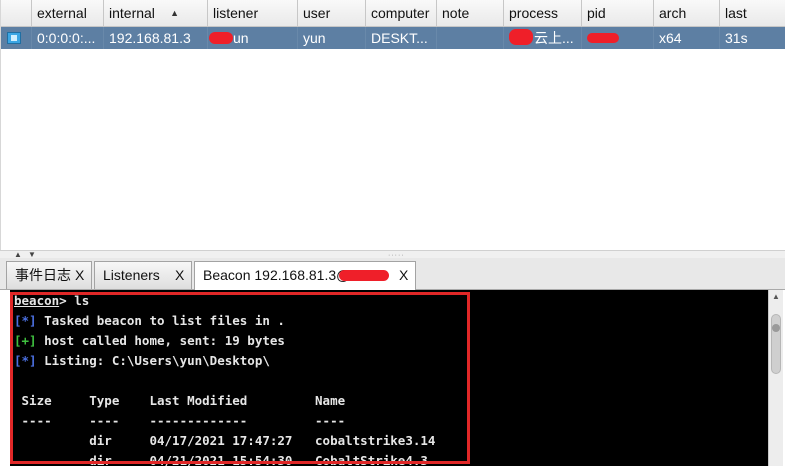  What do you see at coordinates (132, 13) in the screenshot?
I see `column-header-internal-label: internal` at bounding box center [132, 13].